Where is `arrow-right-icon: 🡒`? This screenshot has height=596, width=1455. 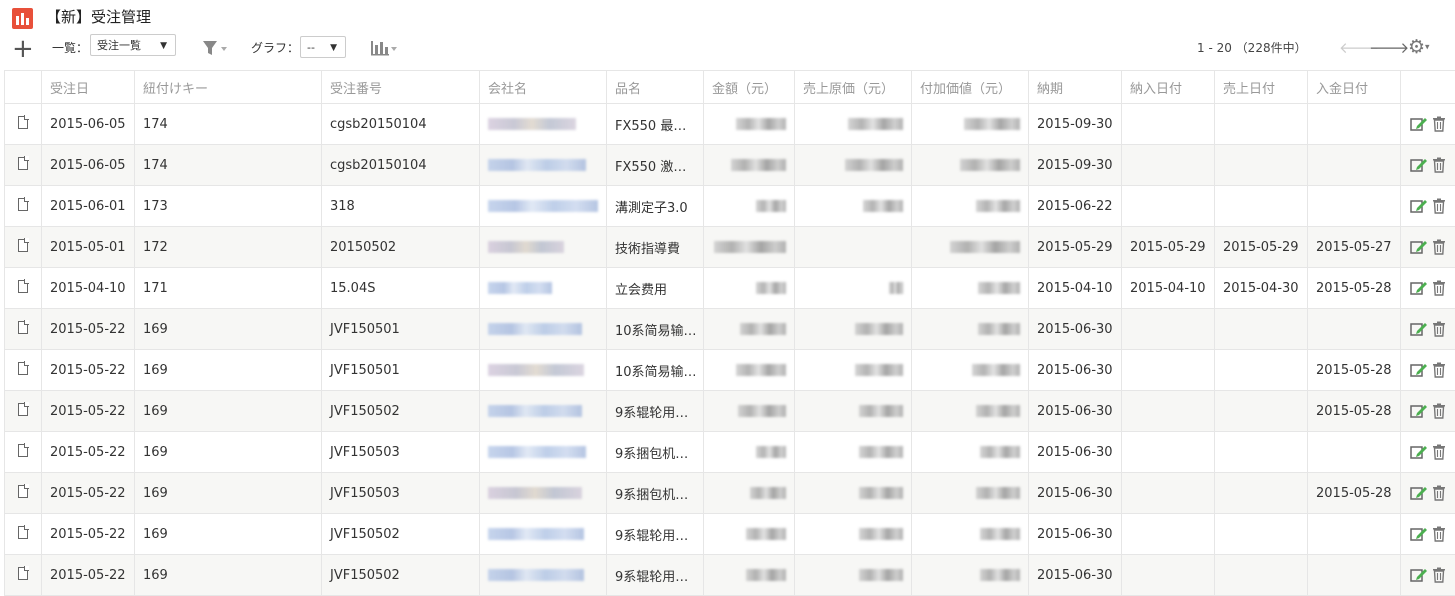
arrow-right-icon: 🡒 is located at coordinates (1389, 47).